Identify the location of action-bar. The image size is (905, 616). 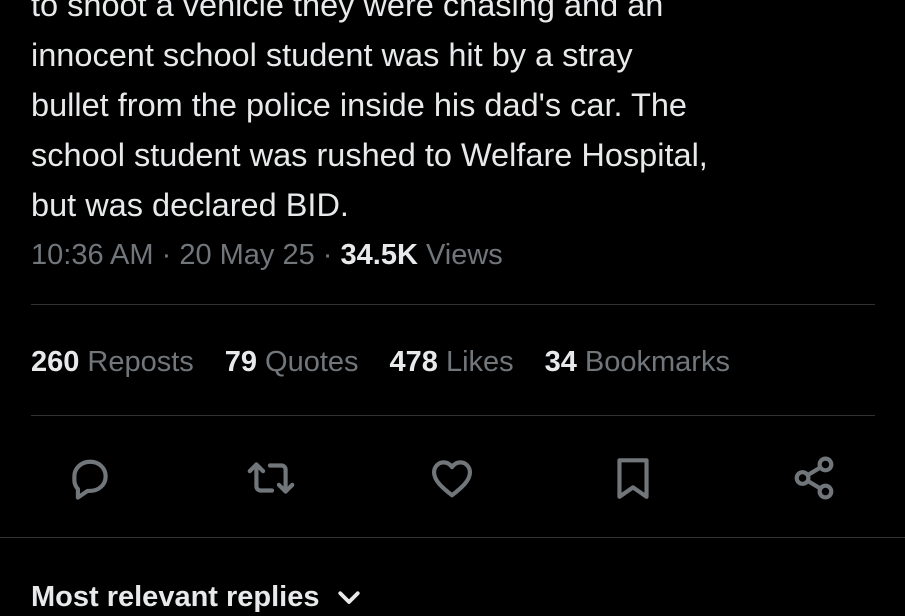
(452, 478).